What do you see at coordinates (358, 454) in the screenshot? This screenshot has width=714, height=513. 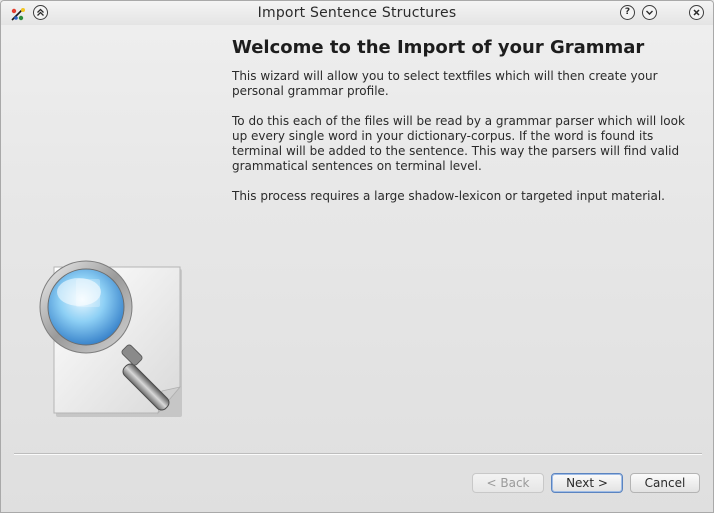 I see `button-separator` at bounding box center [358, 454].